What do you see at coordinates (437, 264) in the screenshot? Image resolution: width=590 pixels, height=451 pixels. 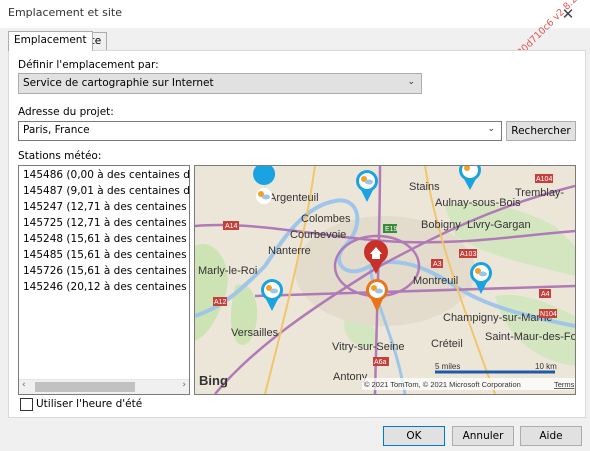 I see `road-shield: A3` at bounding box center [437, 264].